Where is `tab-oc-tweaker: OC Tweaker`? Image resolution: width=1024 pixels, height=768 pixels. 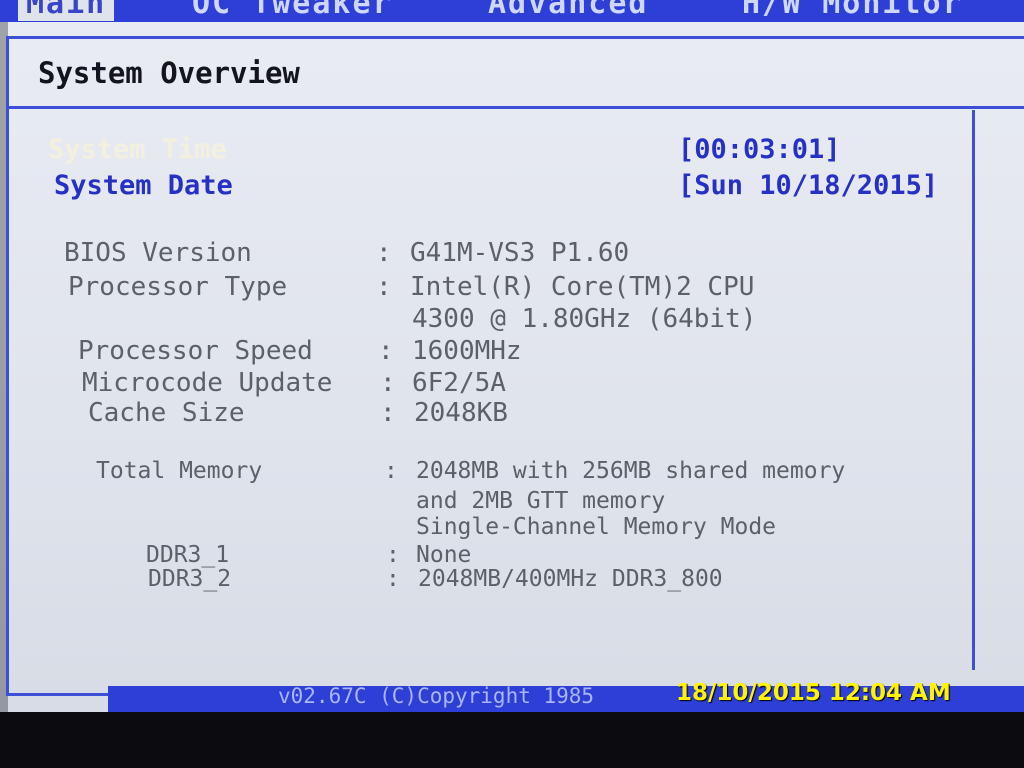 tab-oc-tweaker: OC Tweaker is located at coordinates (292, 10).